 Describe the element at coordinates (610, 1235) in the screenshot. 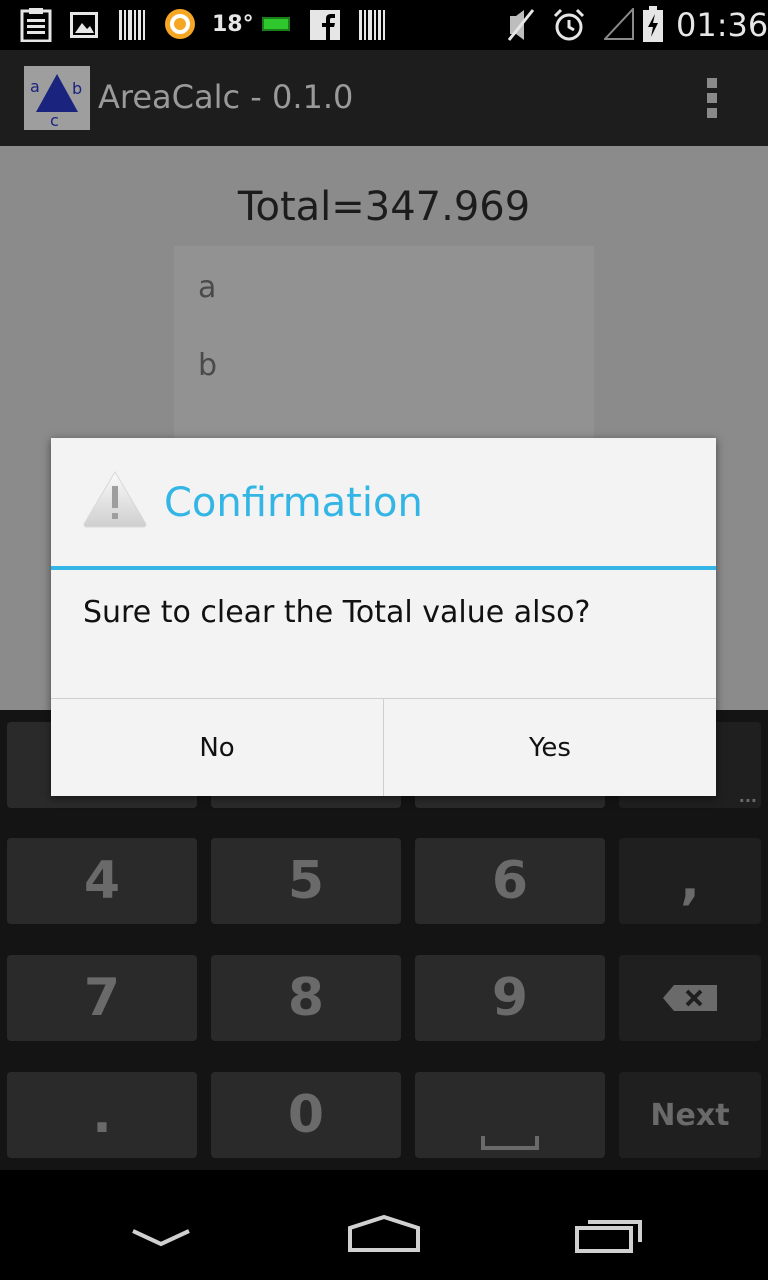

I see `recents-icon` at that location.